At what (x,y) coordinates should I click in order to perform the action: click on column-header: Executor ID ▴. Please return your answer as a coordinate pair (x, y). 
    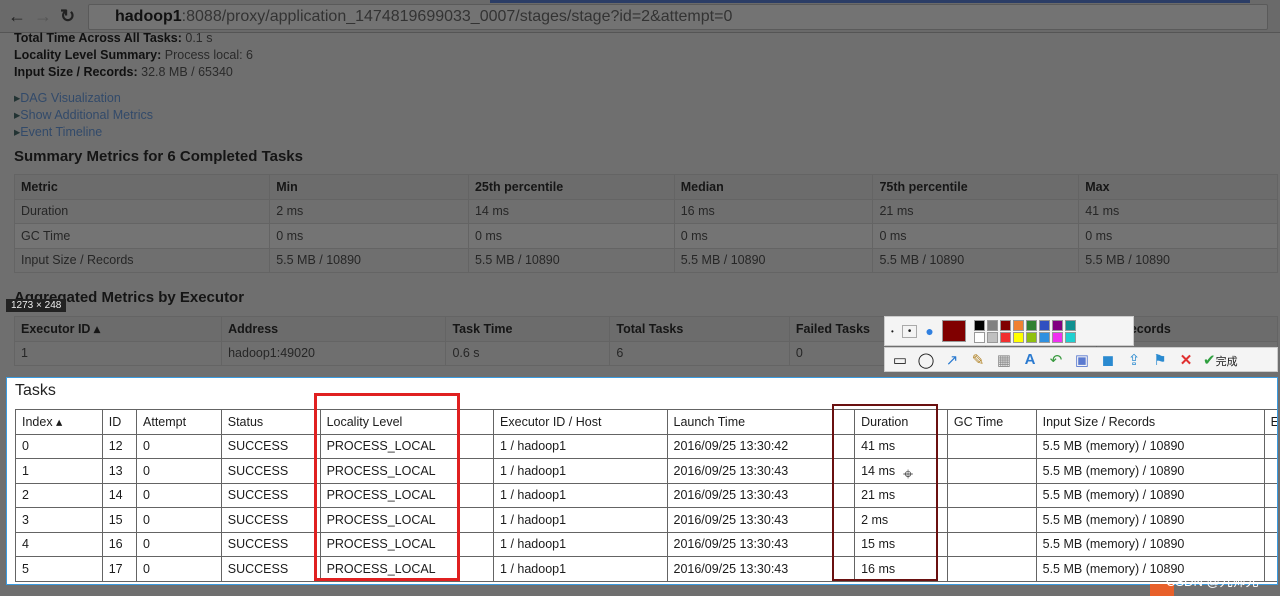
    Looking at the image, I should click on (118, 329).